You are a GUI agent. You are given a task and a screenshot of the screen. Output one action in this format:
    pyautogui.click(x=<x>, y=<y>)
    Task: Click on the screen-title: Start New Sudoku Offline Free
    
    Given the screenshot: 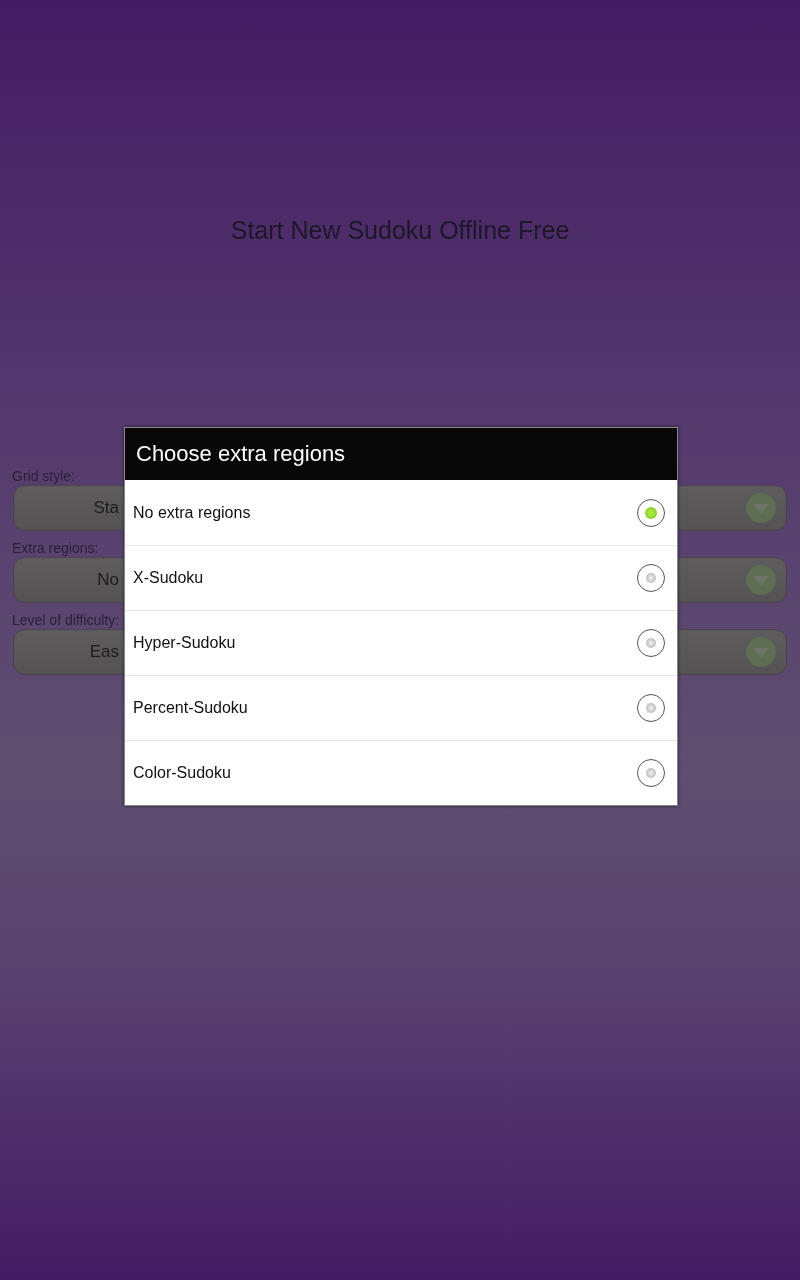 What is the action you would take?
    pyautogui.click(x=400, y=230)
    